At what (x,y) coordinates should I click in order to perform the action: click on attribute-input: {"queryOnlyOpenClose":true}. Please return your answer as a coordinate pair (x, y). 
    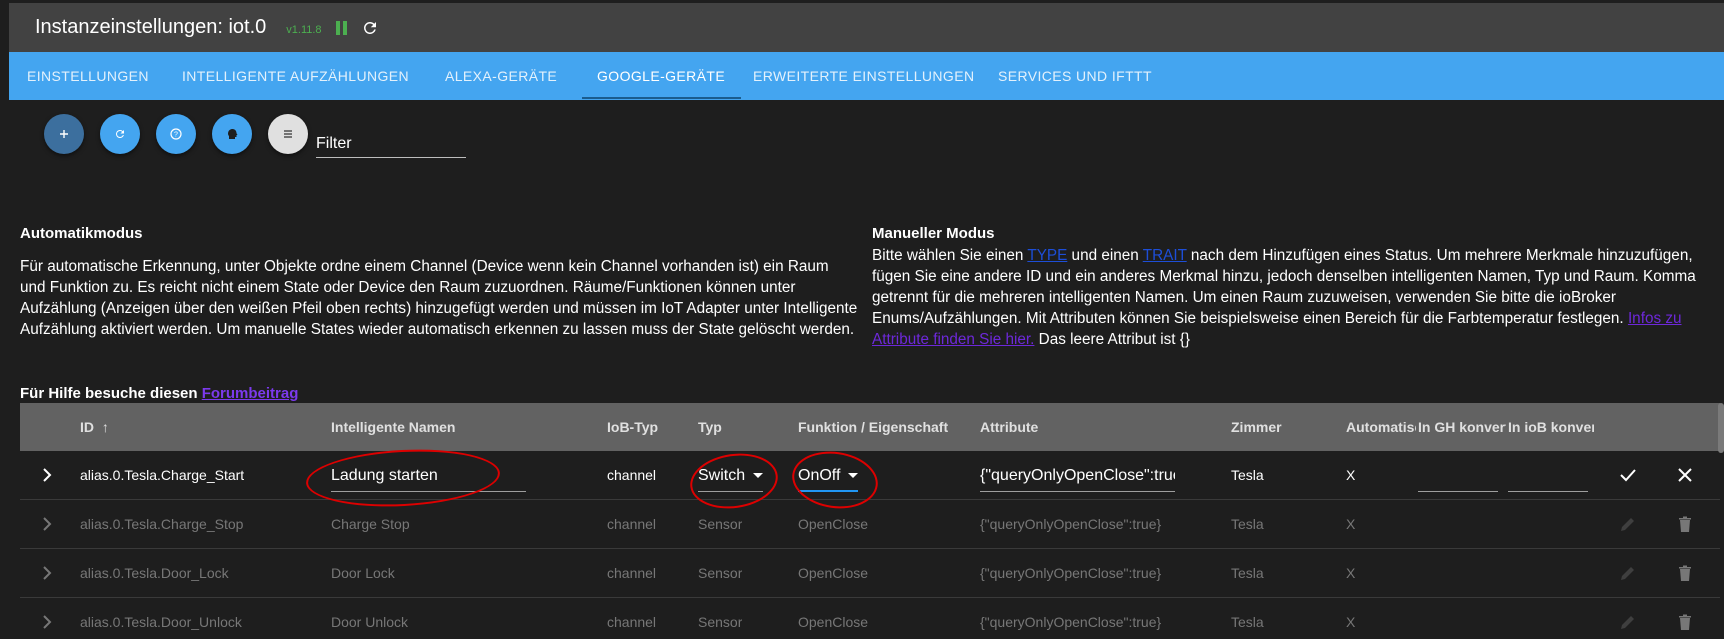
    Looking at the image, I should click on (1077, 476).